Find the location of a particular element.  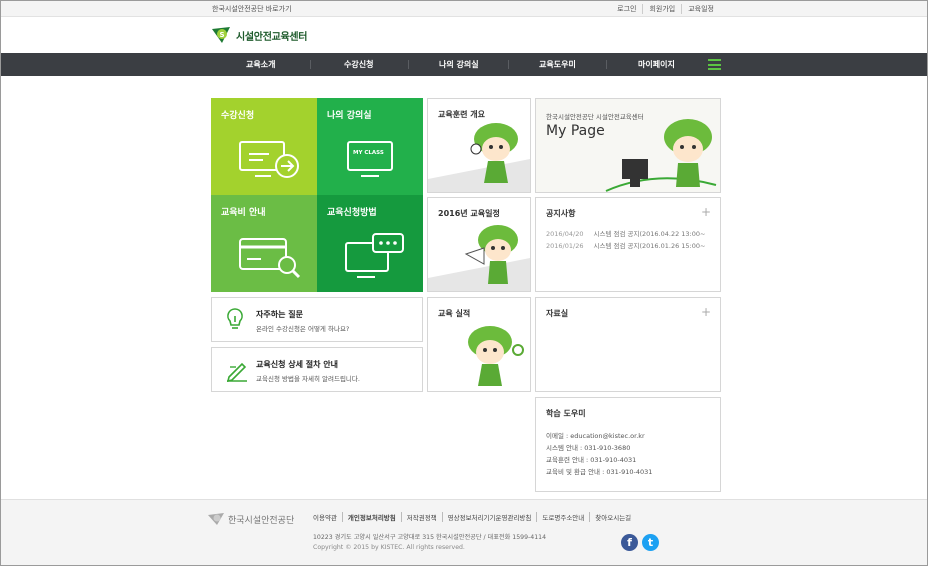

help-email: 이메일 : education@kistec.or.kr is located at coordinates (595, 436).